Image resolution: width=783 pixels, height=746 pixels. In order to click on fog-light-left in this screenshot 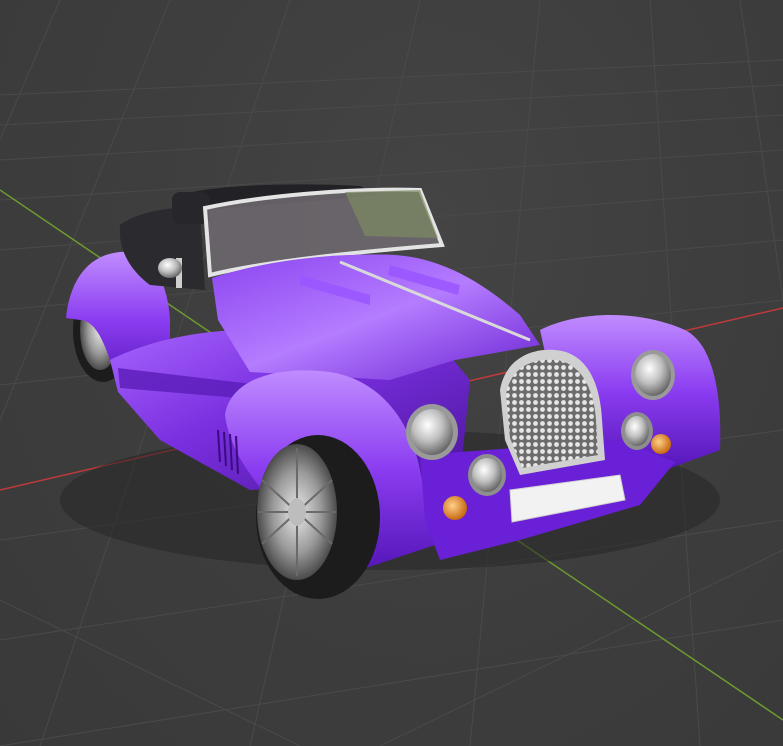, I will do `click(487, 475)`.